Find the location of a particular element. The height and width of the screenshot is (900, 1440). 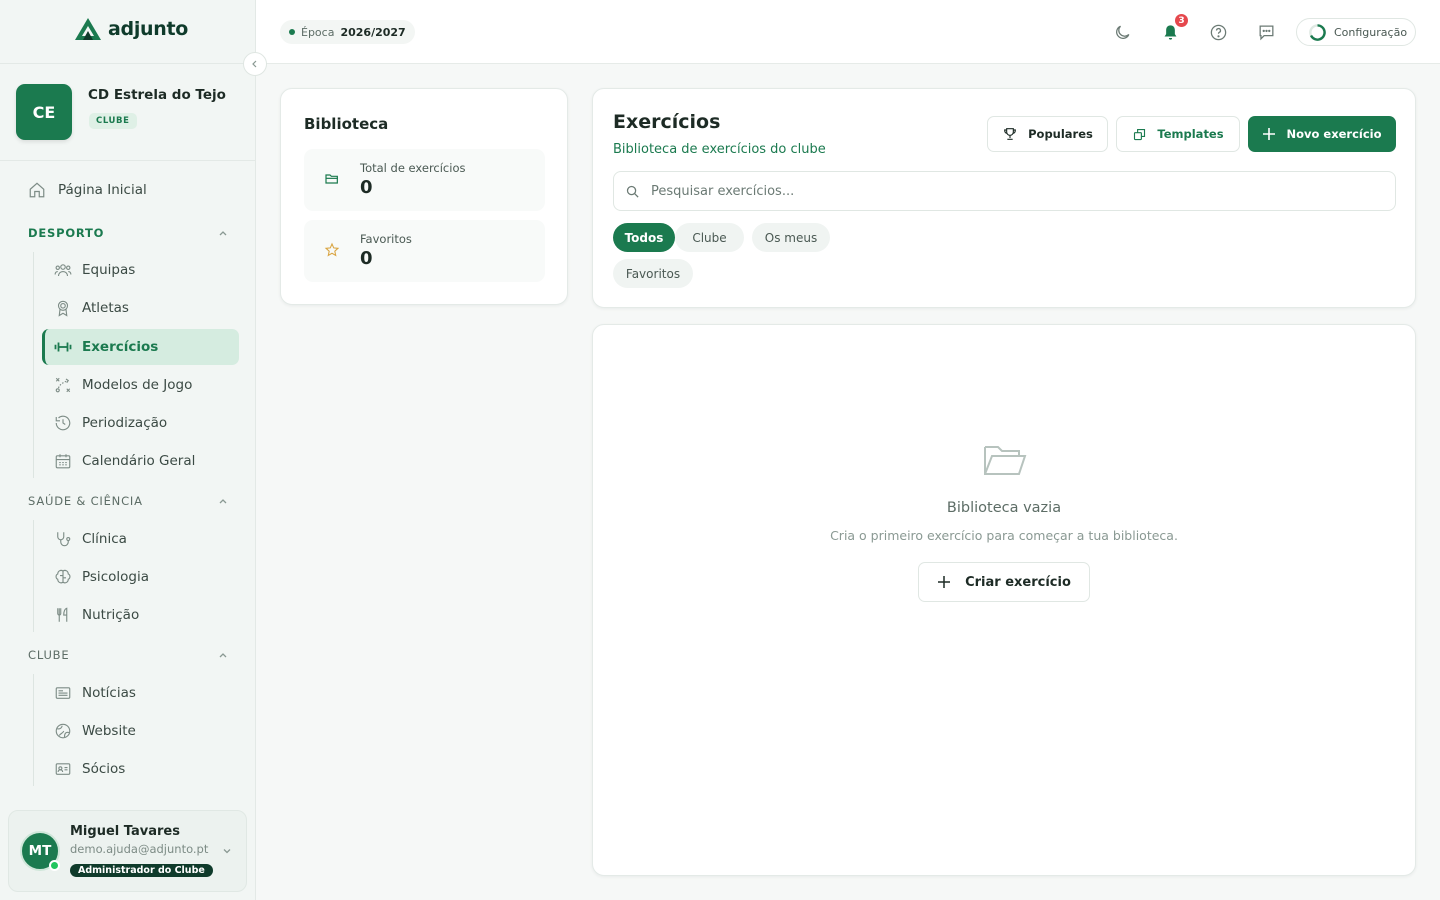

brand-logo: adjunto is located at coordinates (131, 29).